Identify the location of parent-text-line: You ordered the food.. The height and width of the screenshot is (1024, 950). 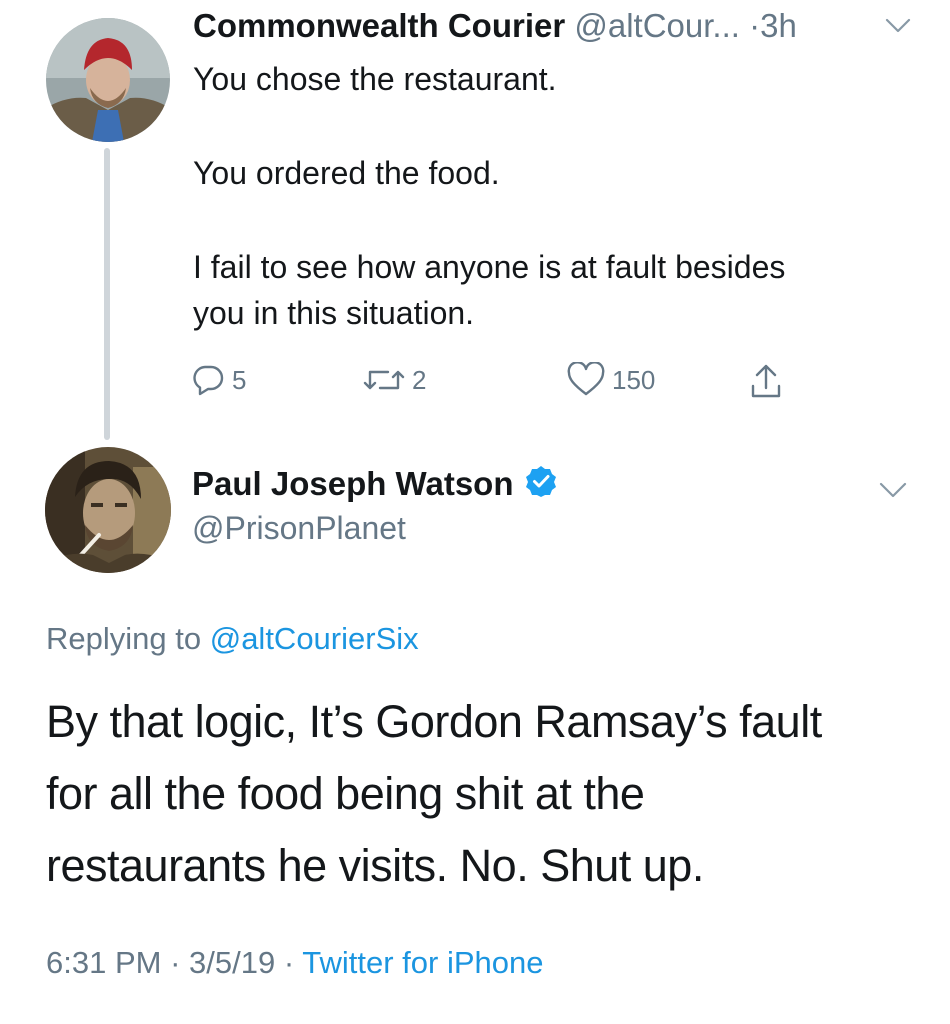
(346, 173).